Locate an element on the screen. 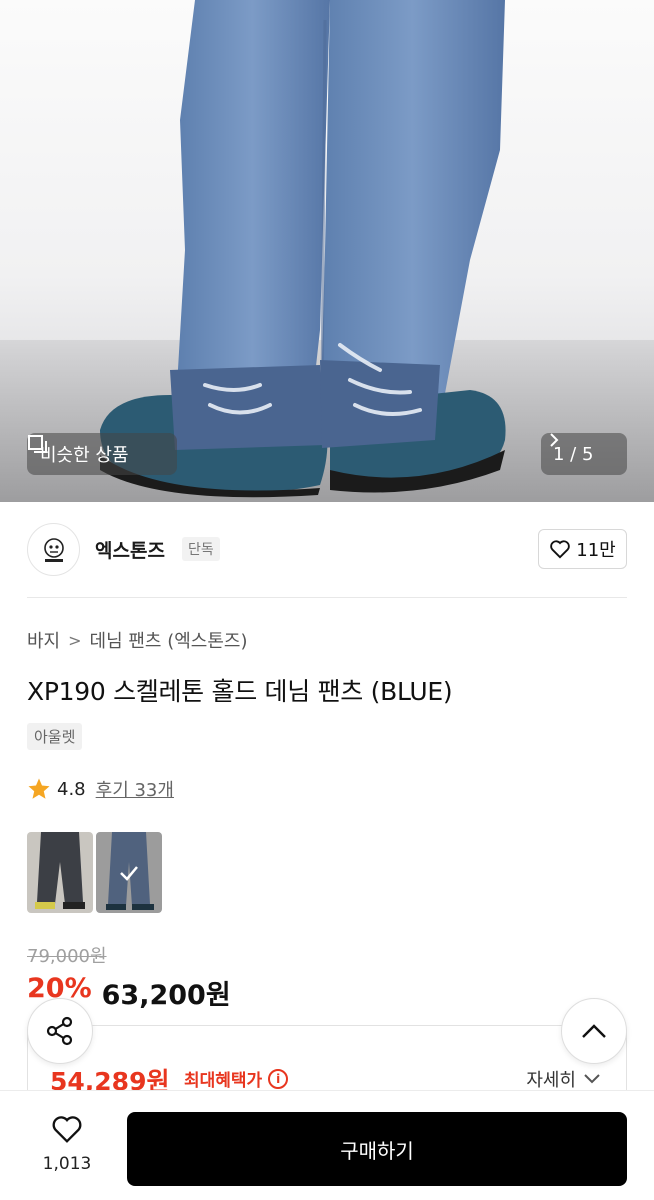 This screenshot has height=1200, width=654. bottom-action-bar: 1,013 구매하기 is located at coordinates (327, 1145).